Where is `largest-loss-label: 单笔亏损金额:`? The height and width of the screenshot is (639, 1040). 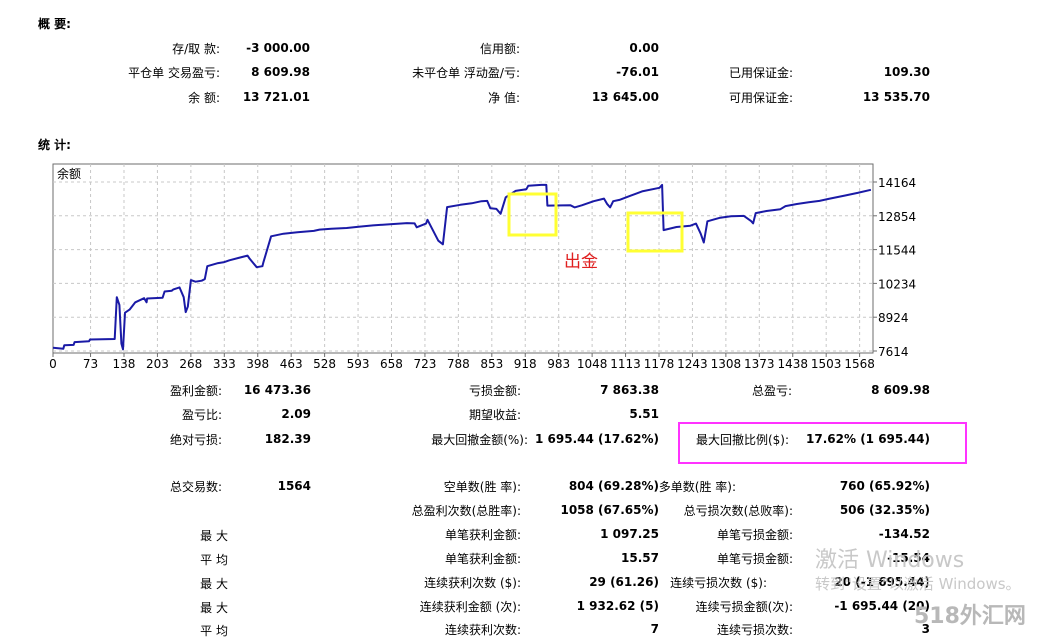
largest-loss-label: 单笔亏损金额: is located at coordinates (754, 535).